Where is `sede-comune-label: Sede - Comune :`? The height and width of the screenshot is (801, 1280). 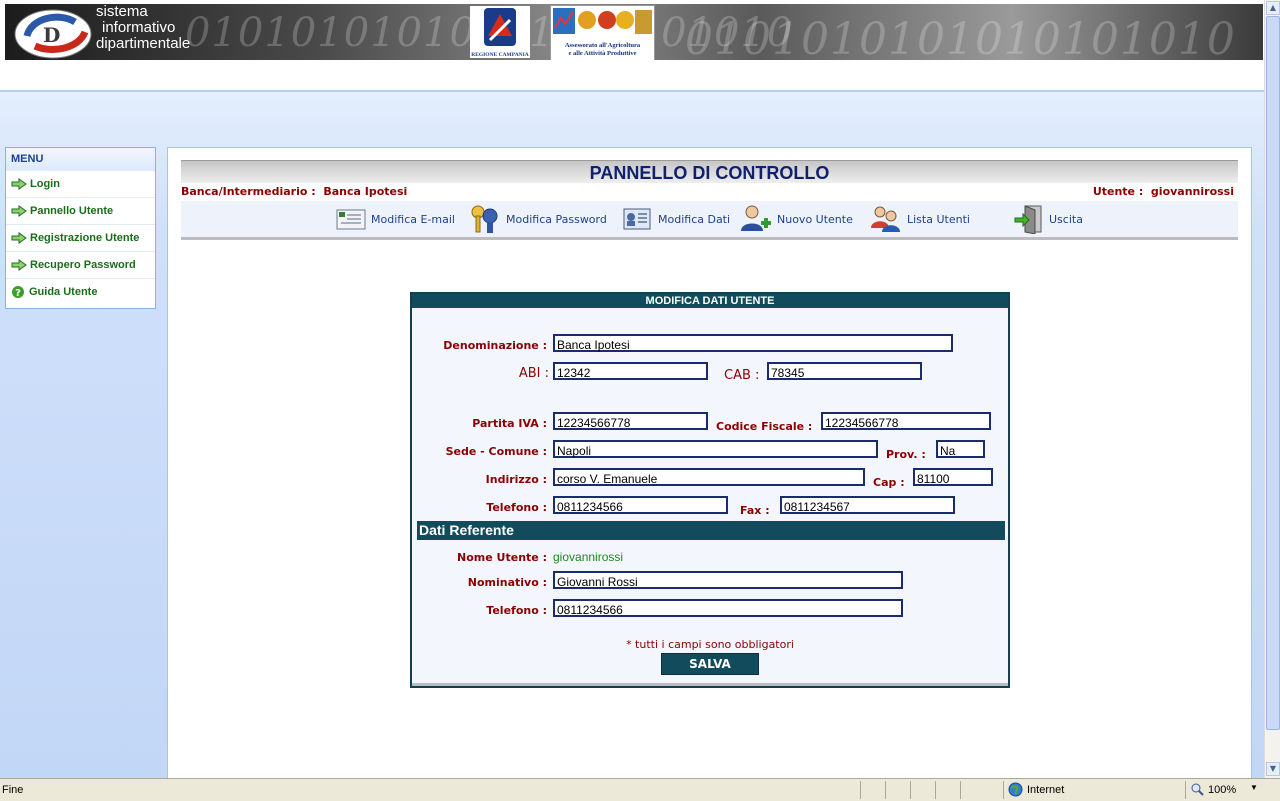
sede-comune-label: Sede - Comune : is located at coordinates (496, 451).